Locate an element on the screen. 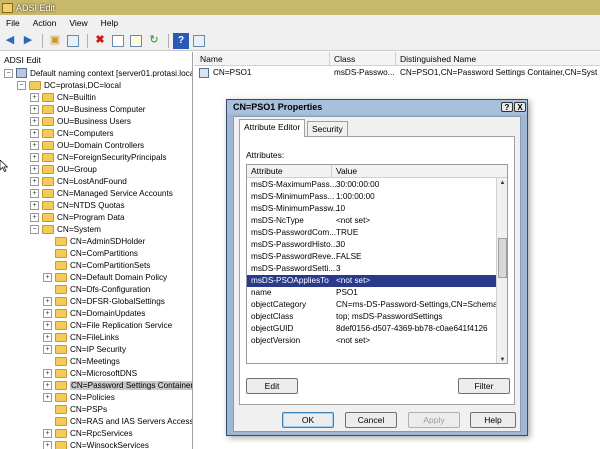 The width and height of the screenshot is (600, 449). column-header-value: Value is located at coordinates (346, 171).